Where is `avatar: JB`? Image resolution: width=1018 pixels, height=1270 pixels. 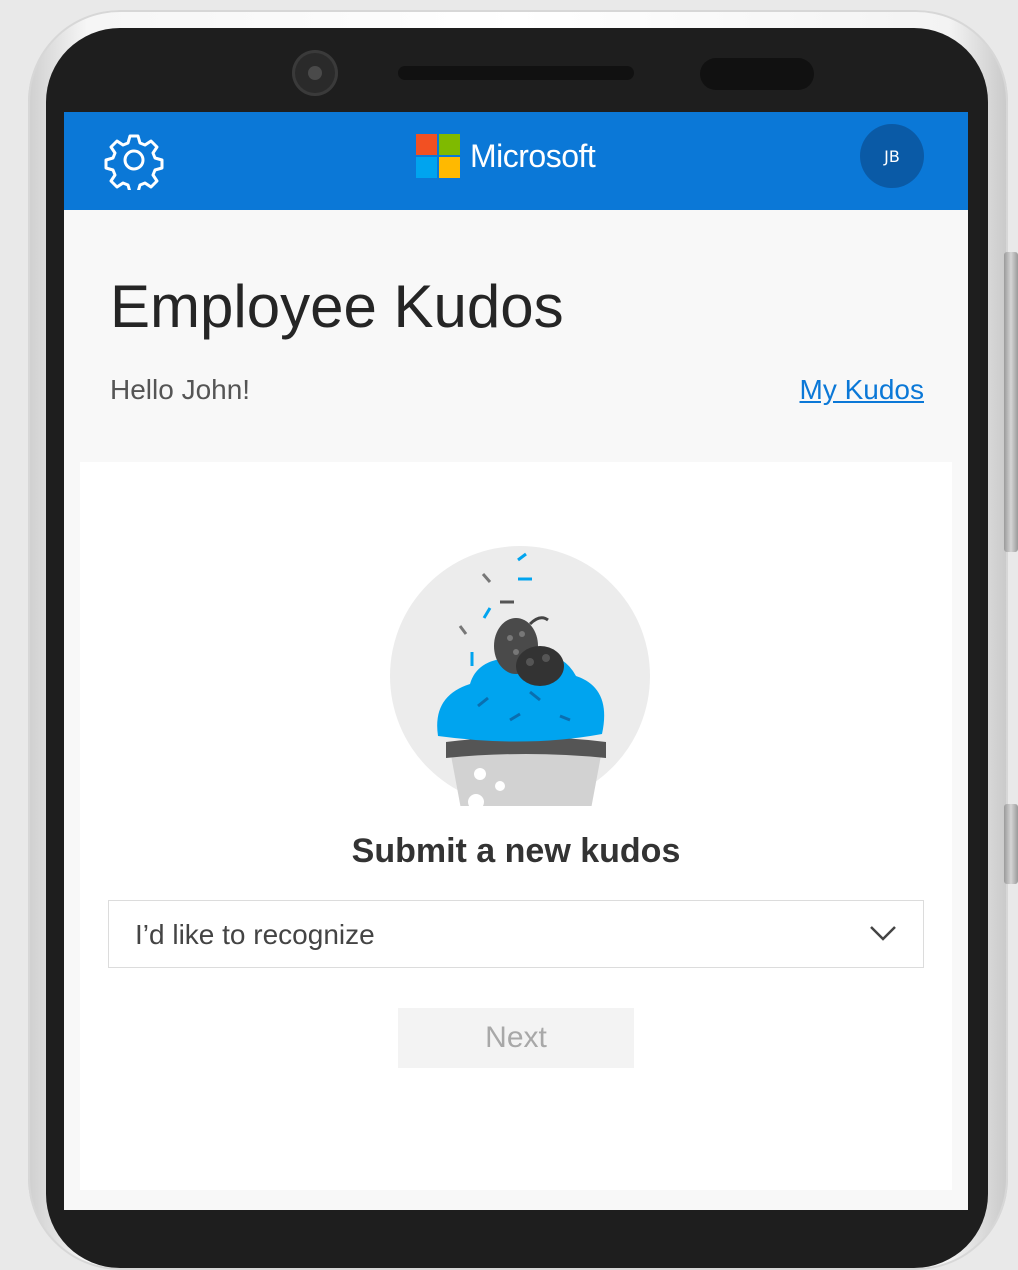
avatar: JB is located at coordinates (892, 156).